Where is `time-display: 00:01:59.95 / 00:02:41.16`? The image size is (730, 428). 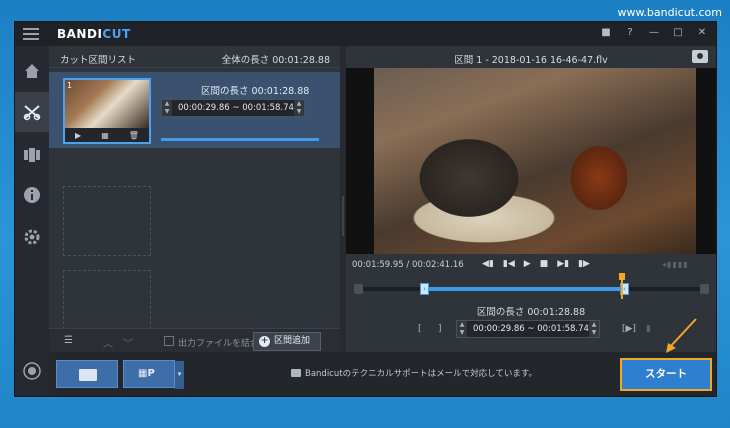
time-display: 00:01:59.95 / 00:02:41.16 is located at coordinates (408, 265).